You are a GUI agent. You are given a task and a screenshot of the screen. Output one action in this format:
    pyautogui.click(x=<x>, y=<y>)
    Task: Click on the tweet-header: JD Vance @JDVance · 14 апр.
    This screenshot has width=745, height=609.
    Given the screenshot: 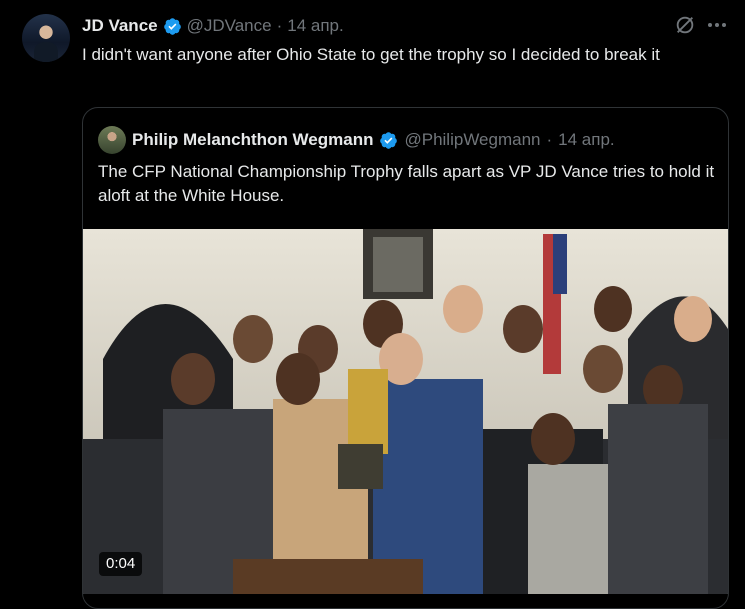 What is the action you would take?
    pyautogui.click(x=213, y=26)
    